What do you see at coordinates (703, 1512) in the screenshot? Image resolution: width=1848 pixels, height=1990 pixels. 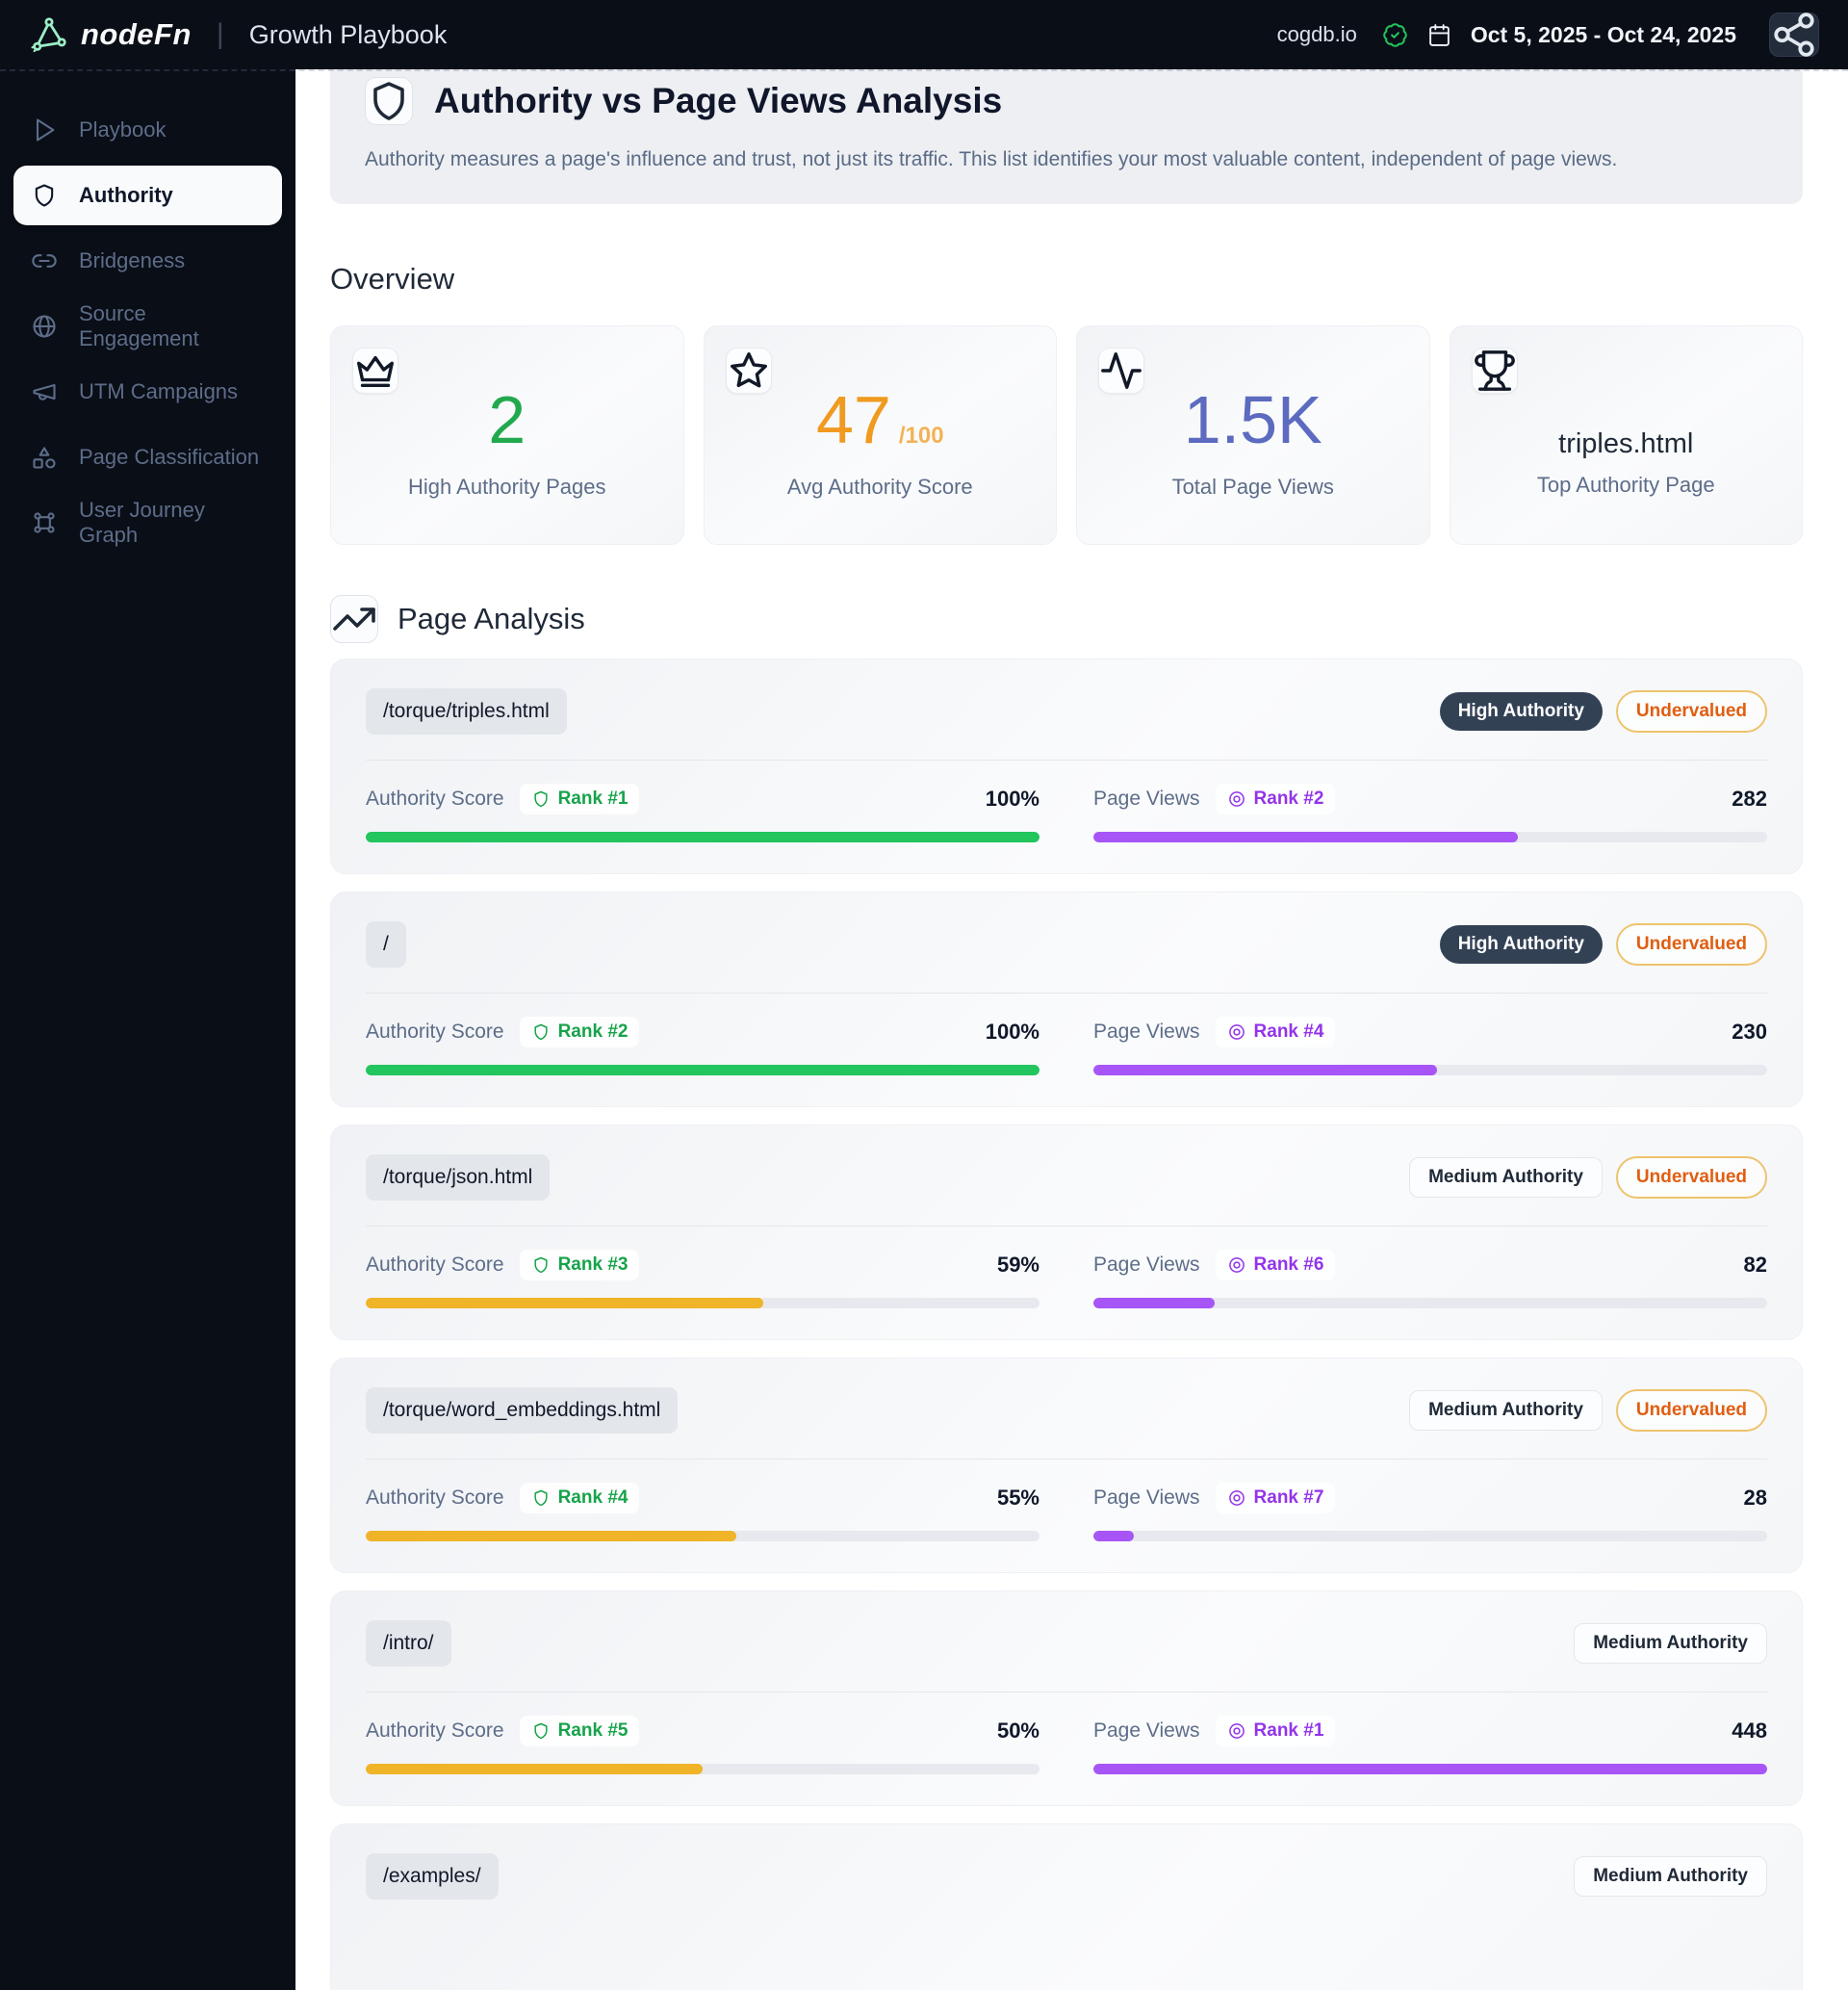 I see `authority-score-metric: Authority Score Rank #4 55%` at bounding box center [703, 1512].